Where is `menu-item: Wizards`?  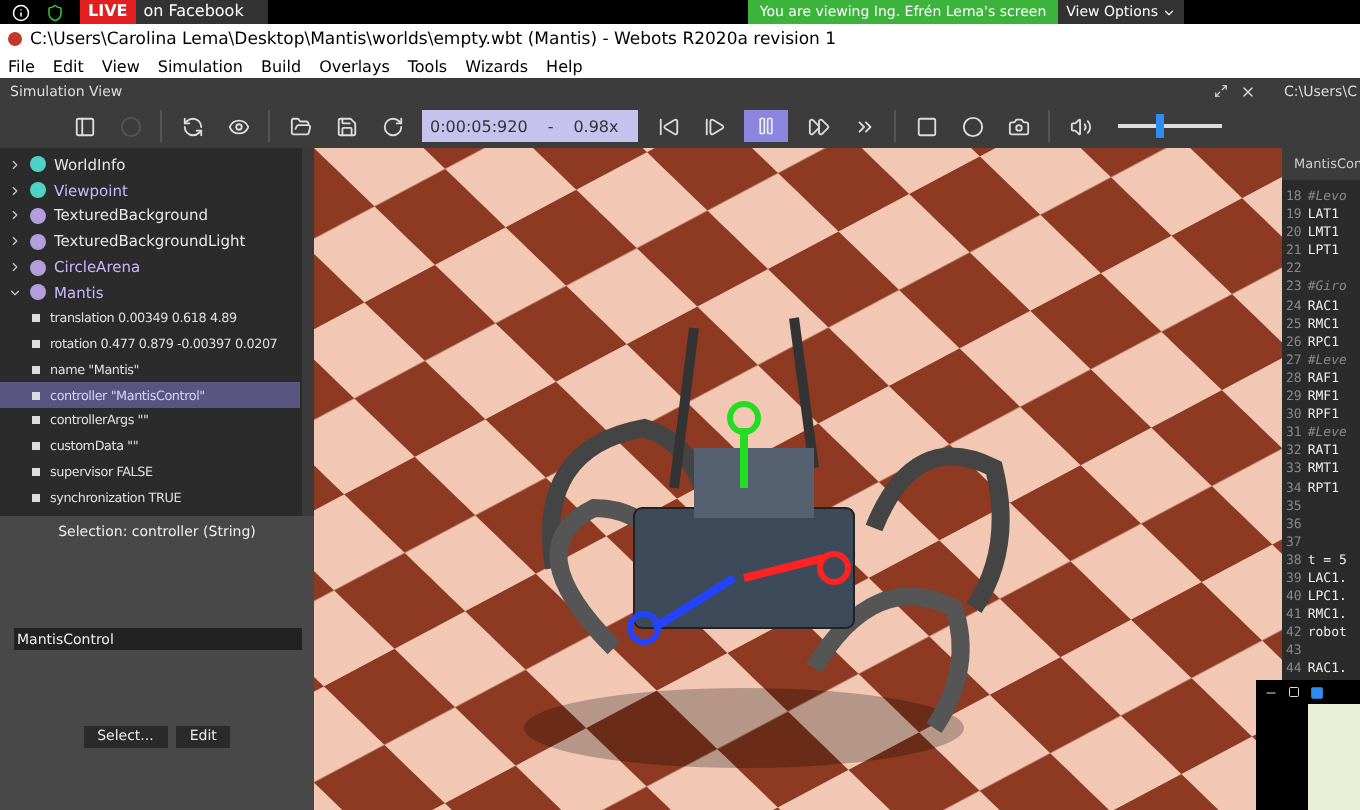
menu-item: Wizards is located at coordinates (497, 66).